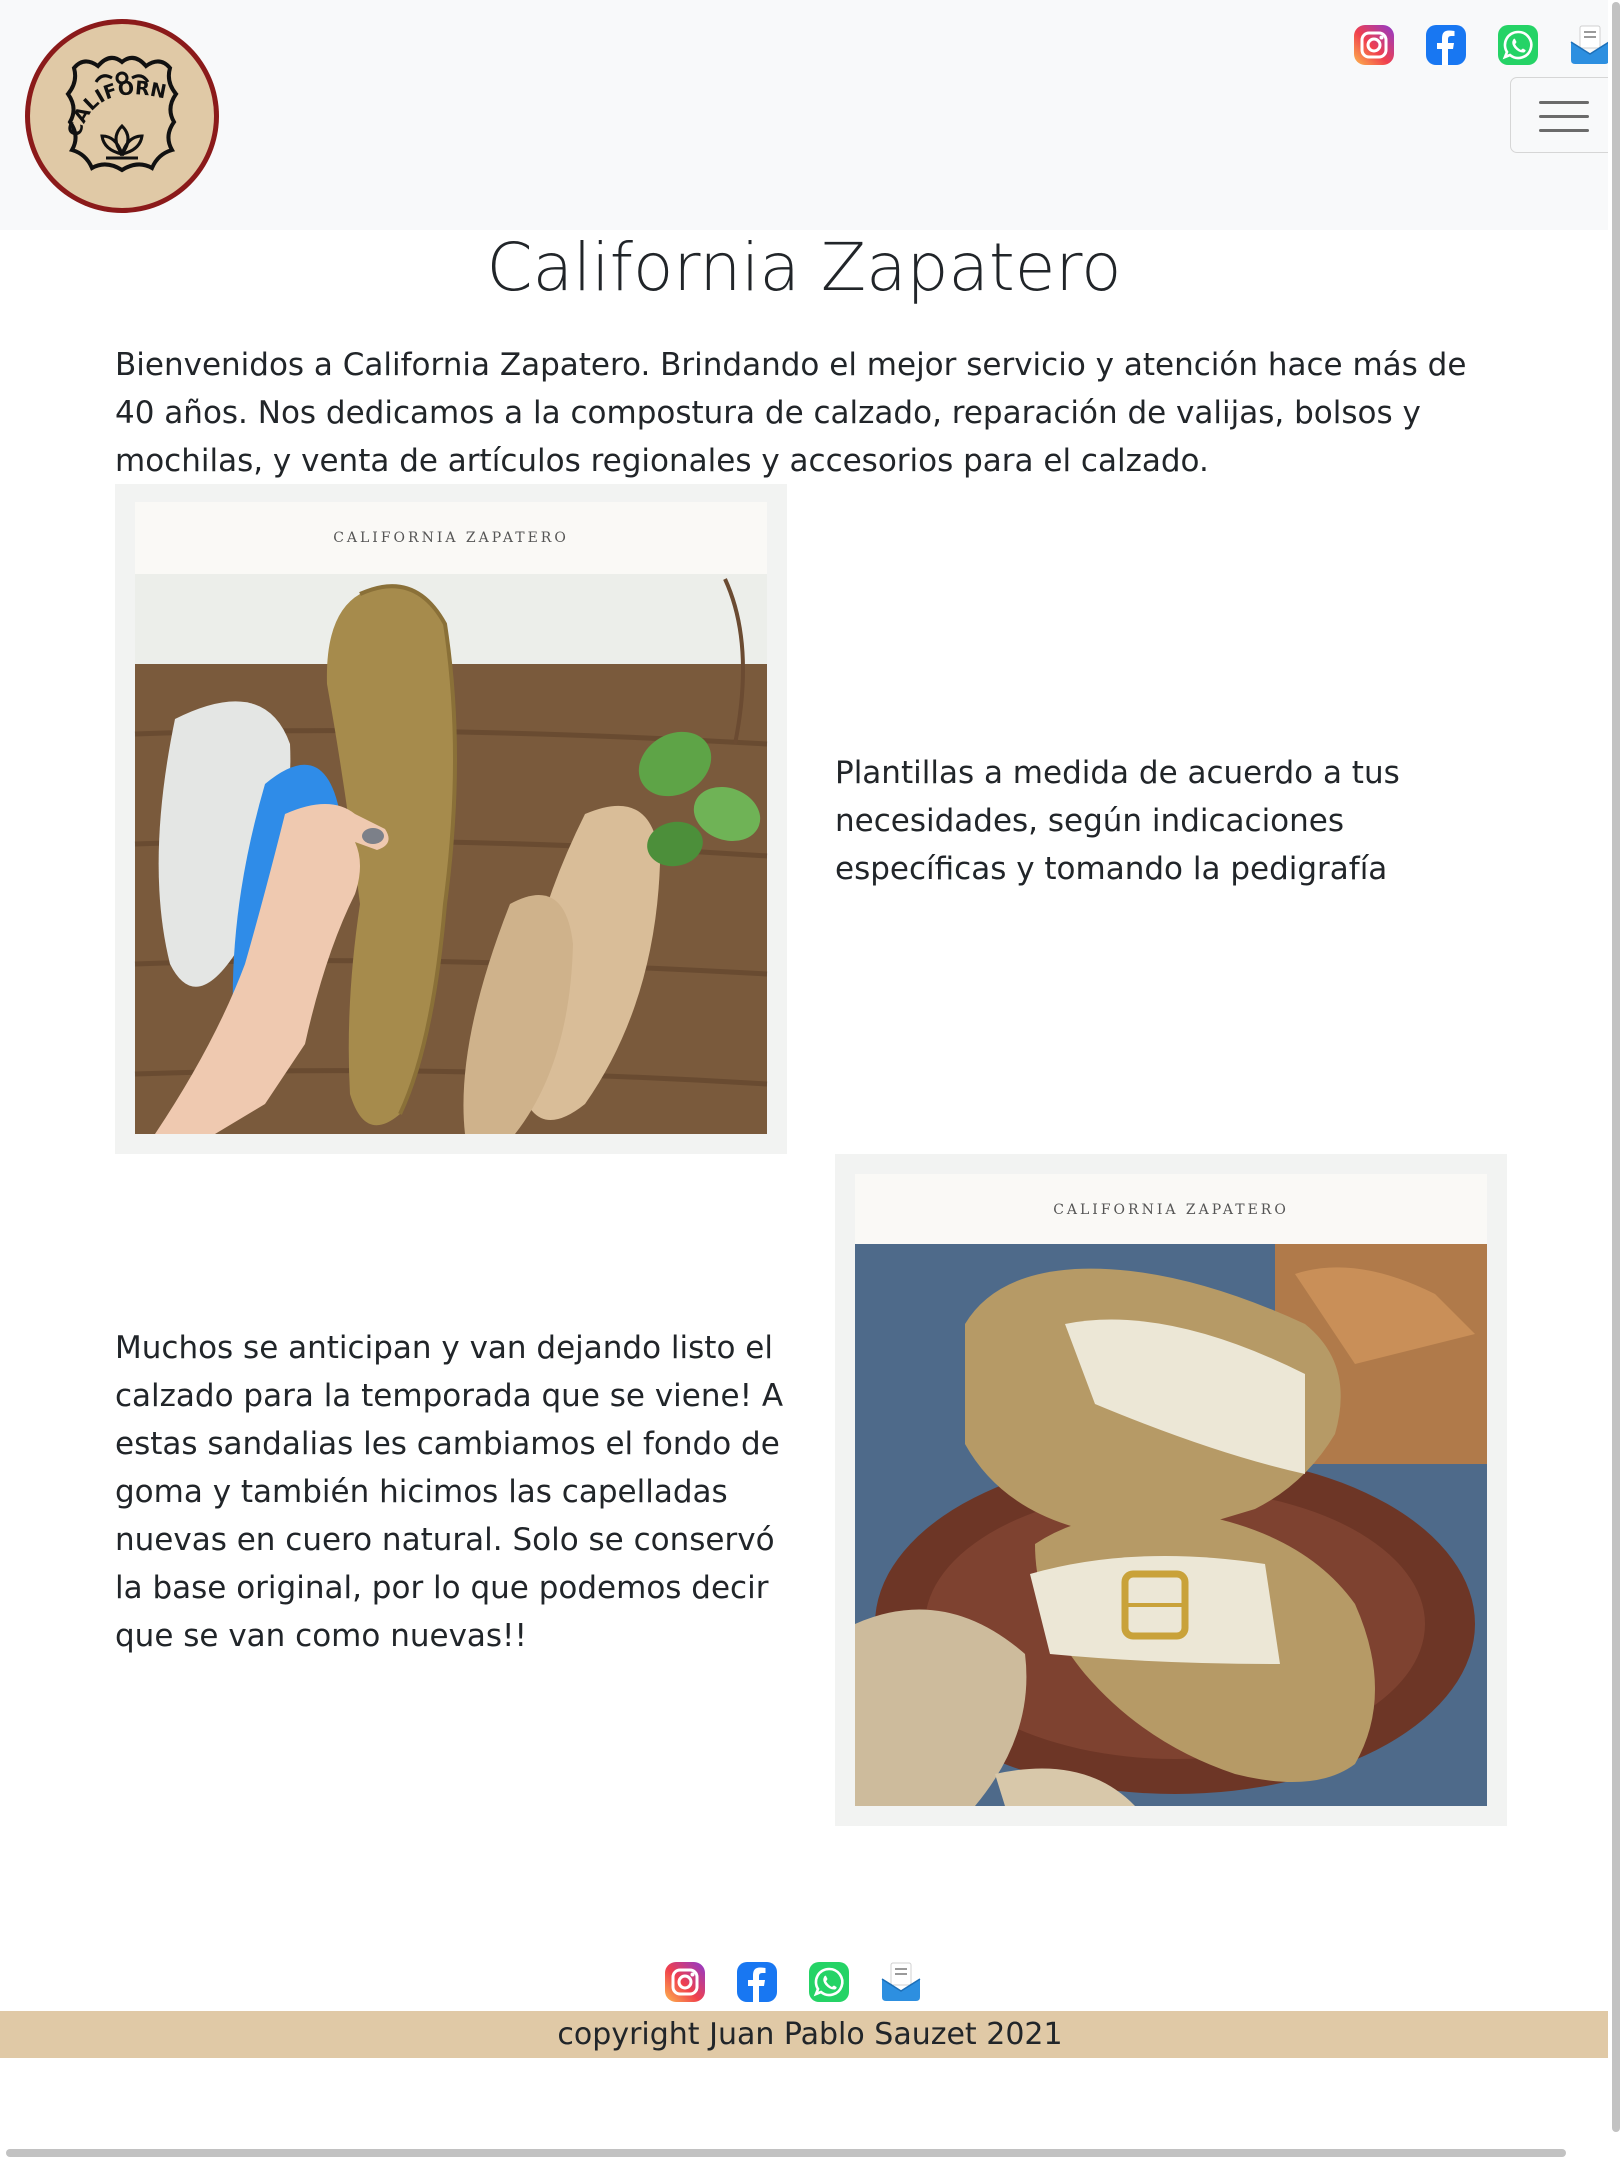  Describe the element at coordinates (451, 538) in the screenshot. I see `insoles-photo-caption: CALIFORNIA ZAPATERO` at that location.